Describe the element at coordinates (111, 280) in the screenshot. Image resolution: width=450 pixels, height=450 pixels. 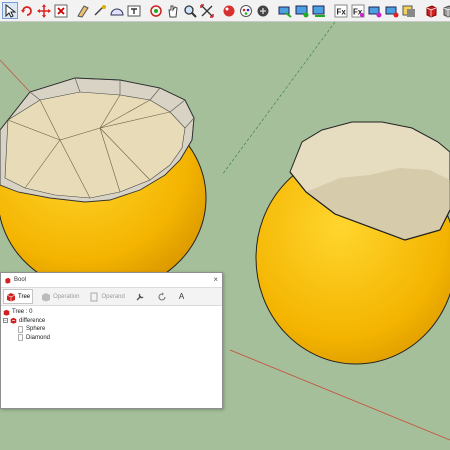
I see `bool-panel-titlebar: Bool ×` at that location.